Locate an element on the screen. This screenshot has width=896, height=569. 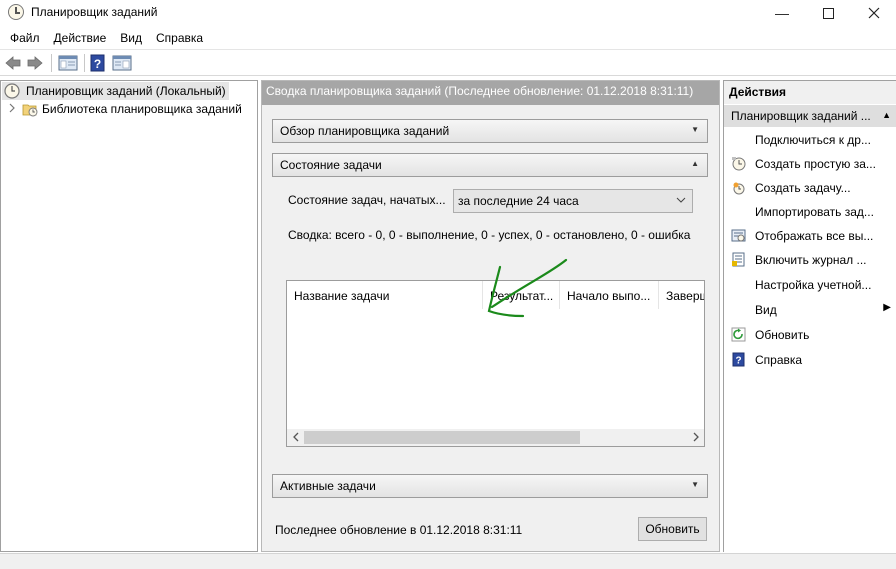
tree-item-root: Планировщик заданий (Локальный) is located at coordinates (115, 91).